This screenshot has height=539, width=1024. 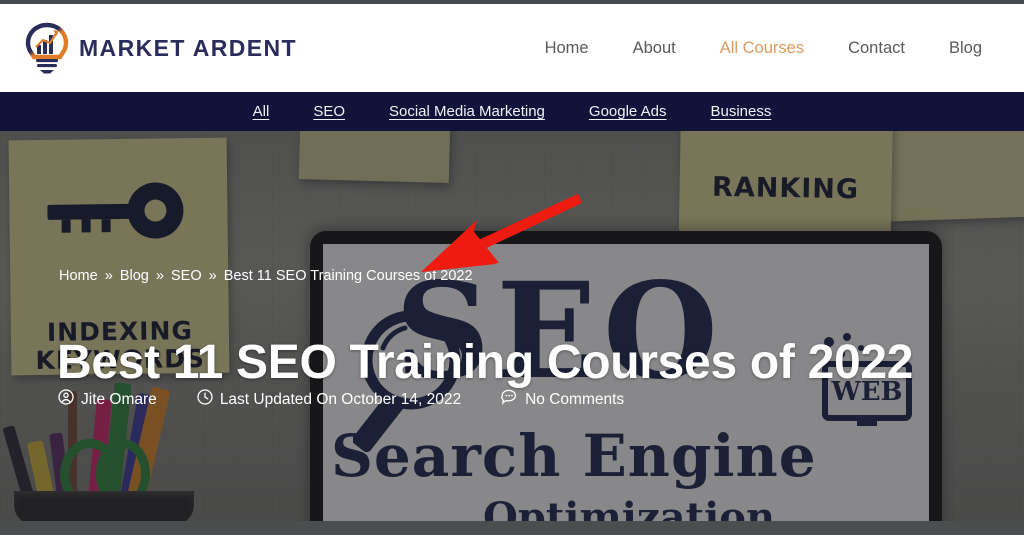 I want to click on browser-chrome-bottom-white, so click(x=512, y=537).